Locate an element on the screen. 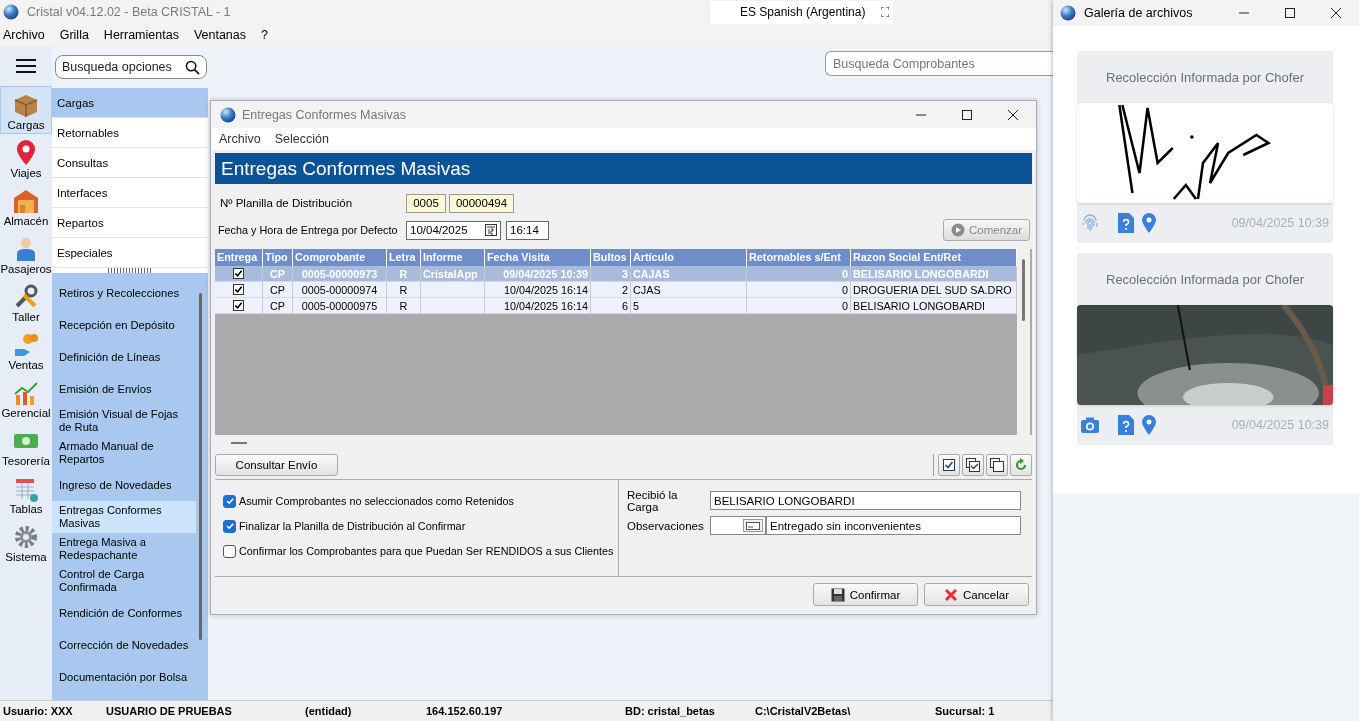 This screenshot has width=1359, height=721. language-indicator: ES Spanish (Argentina) is located at coordinates (801, 12).